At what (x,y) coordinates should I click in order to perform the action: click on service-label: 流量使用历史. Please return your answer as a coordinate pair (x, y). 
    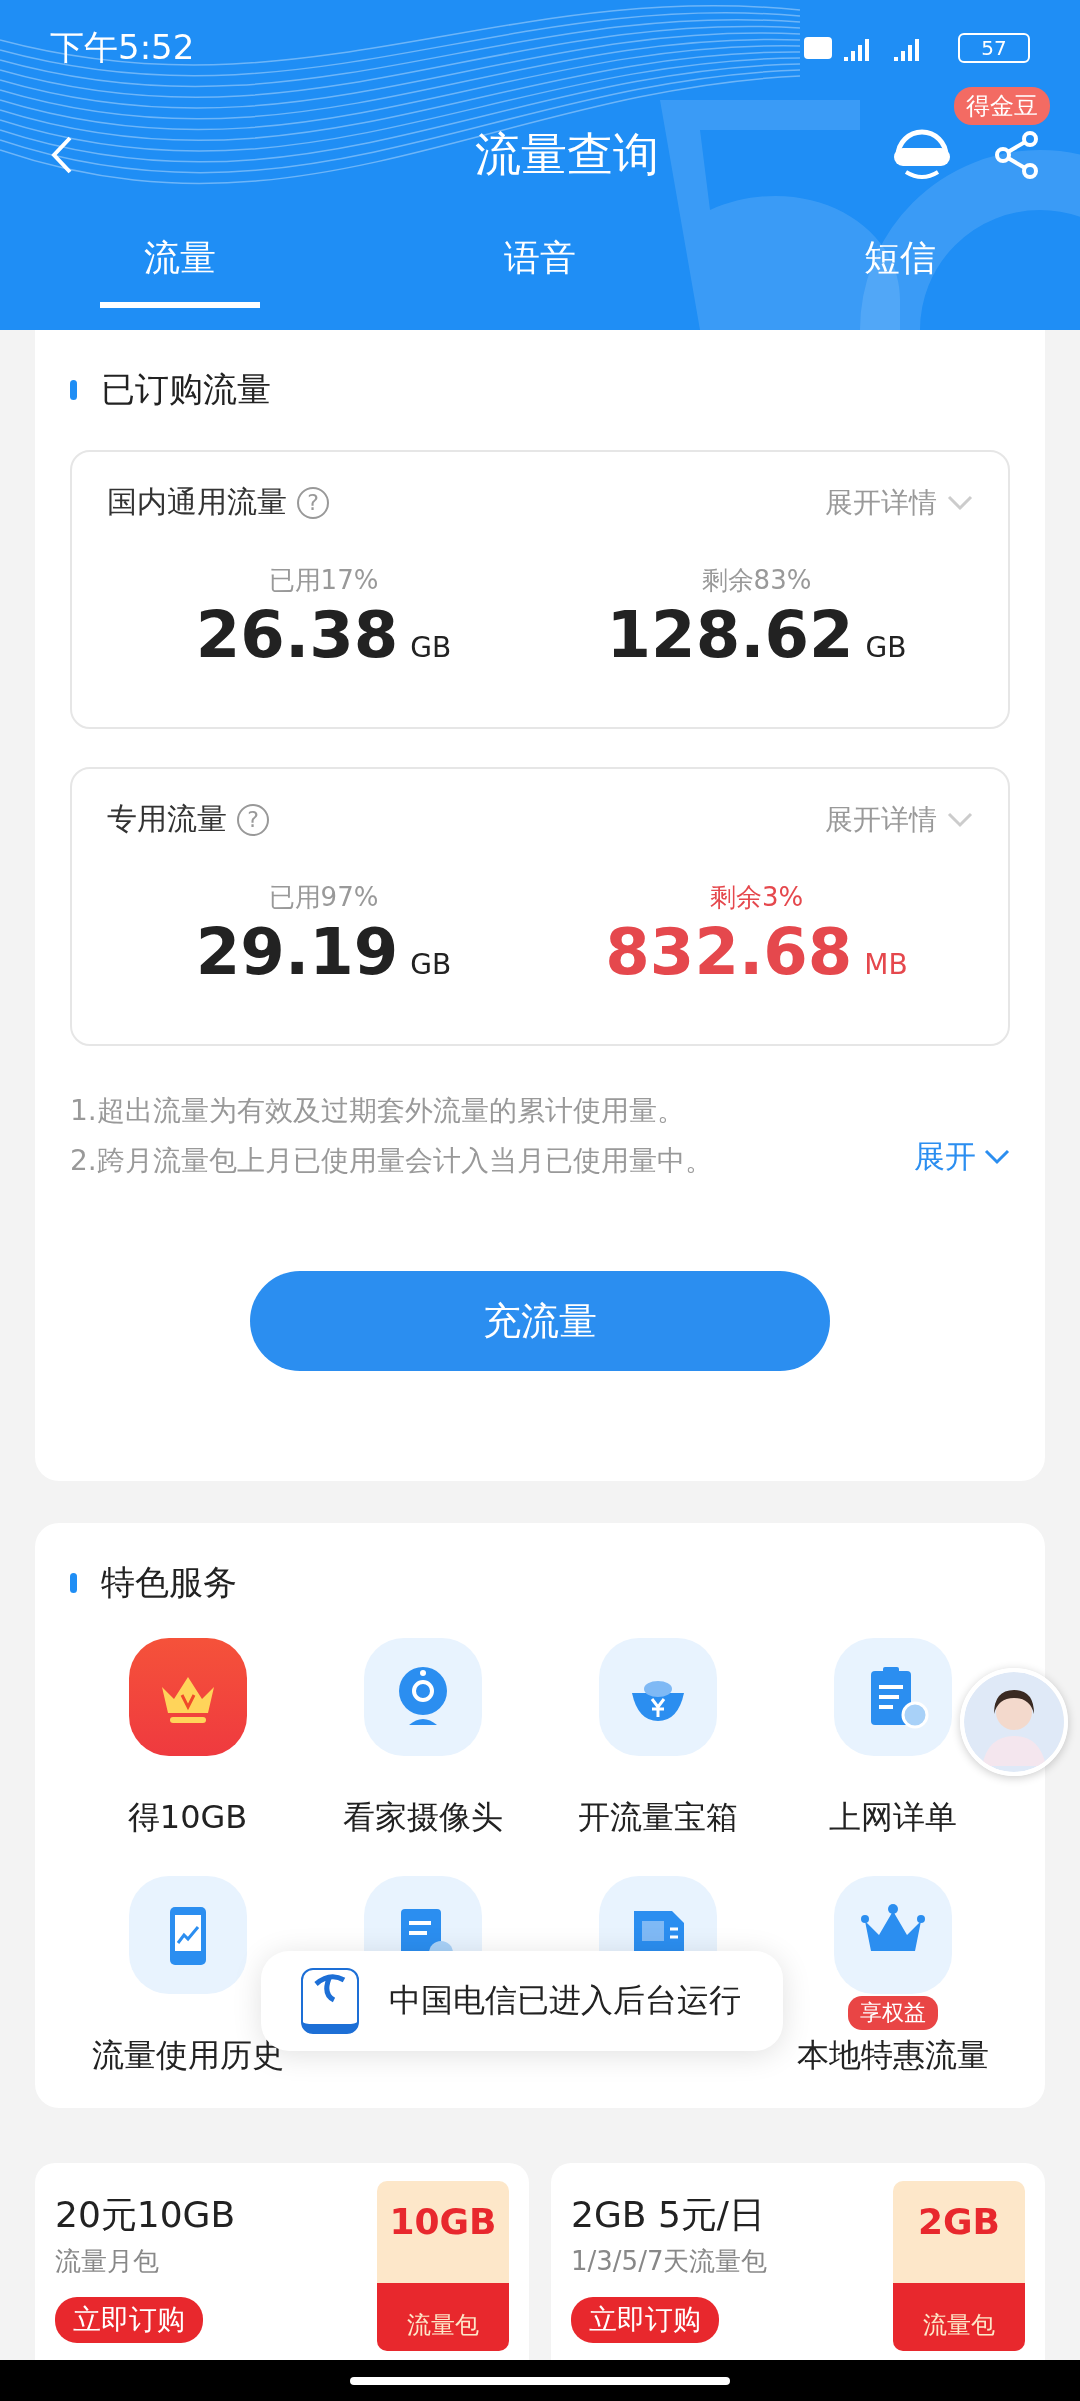
    Looking at the image, I should click on (187, 2056).